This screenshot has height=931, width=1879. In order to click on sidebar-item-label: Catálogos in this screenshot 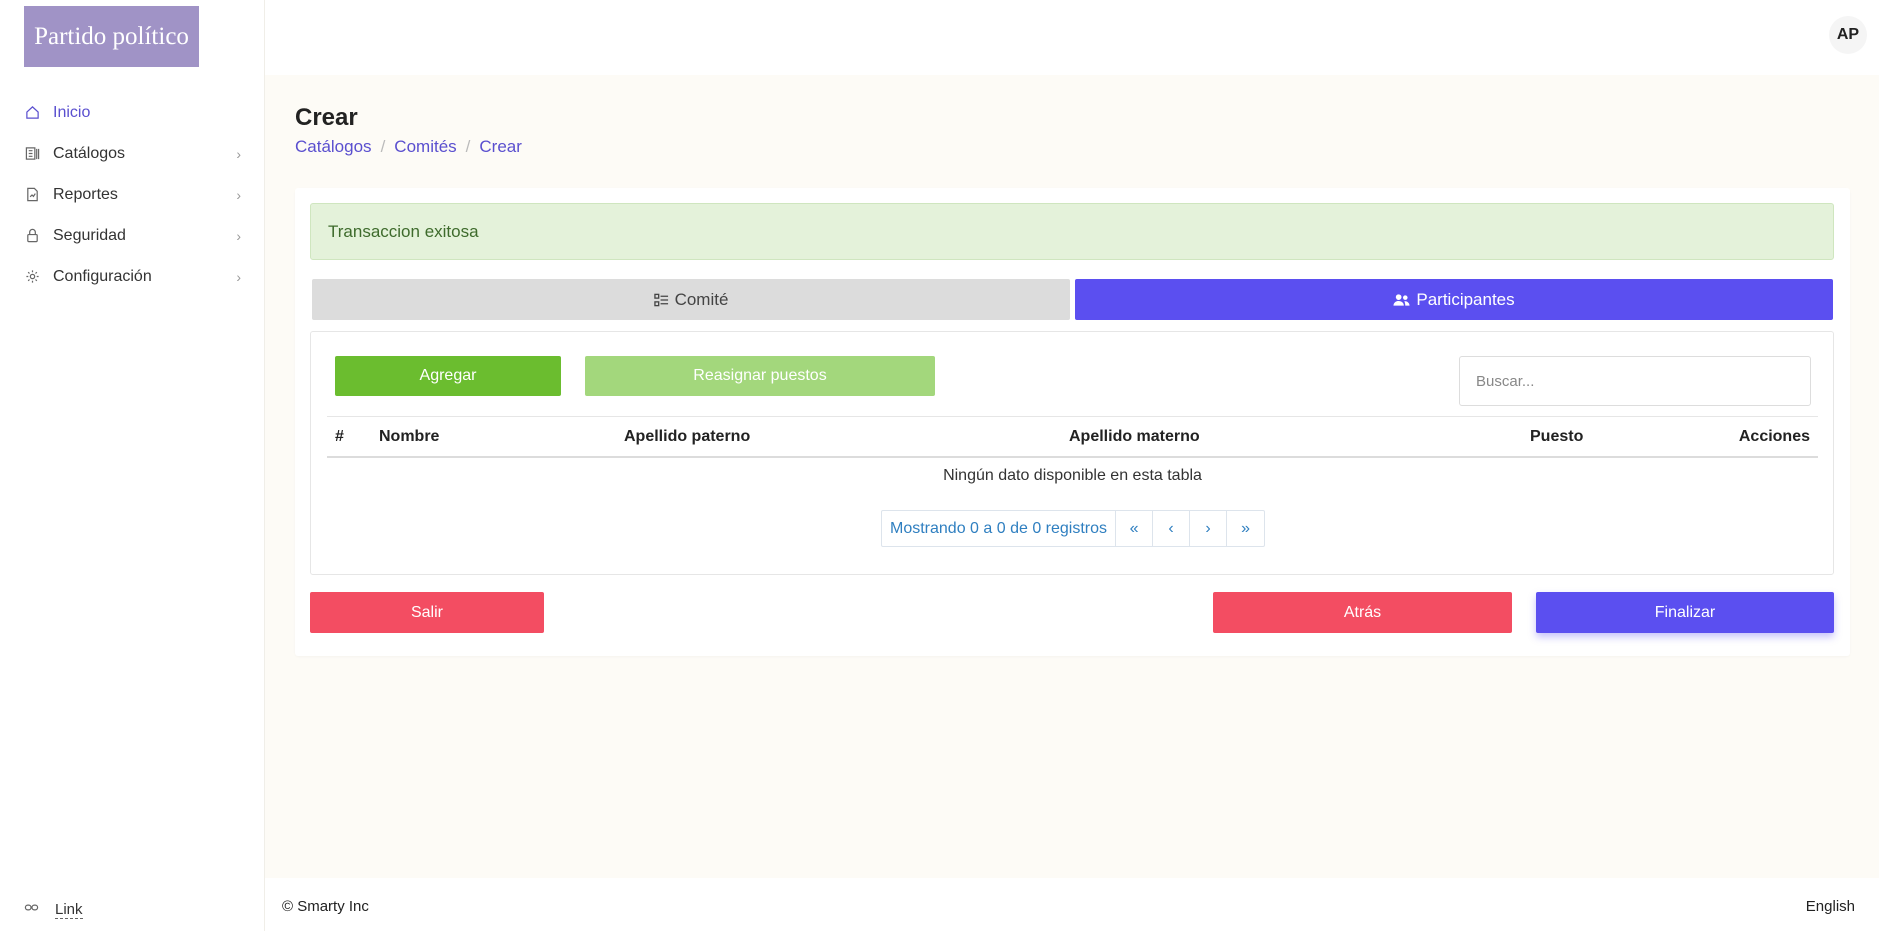, I will do `click(89, 153)`.